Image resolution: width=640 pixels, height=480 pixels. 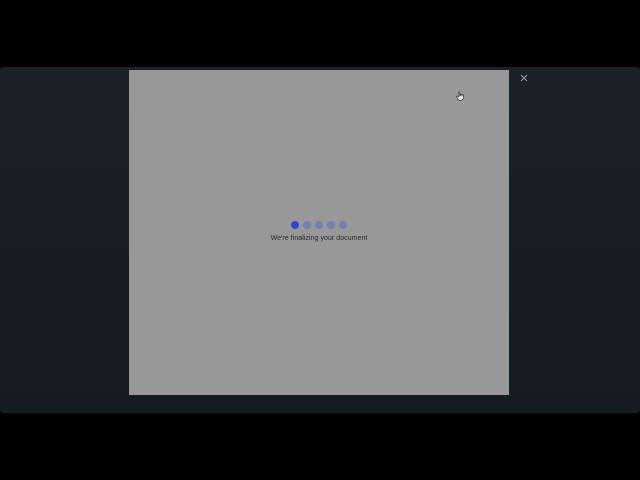 What do you see at coordinates (460, 96) in the screenshot?
I see `hand-pointer-icon` at bounding box center [460, 96].